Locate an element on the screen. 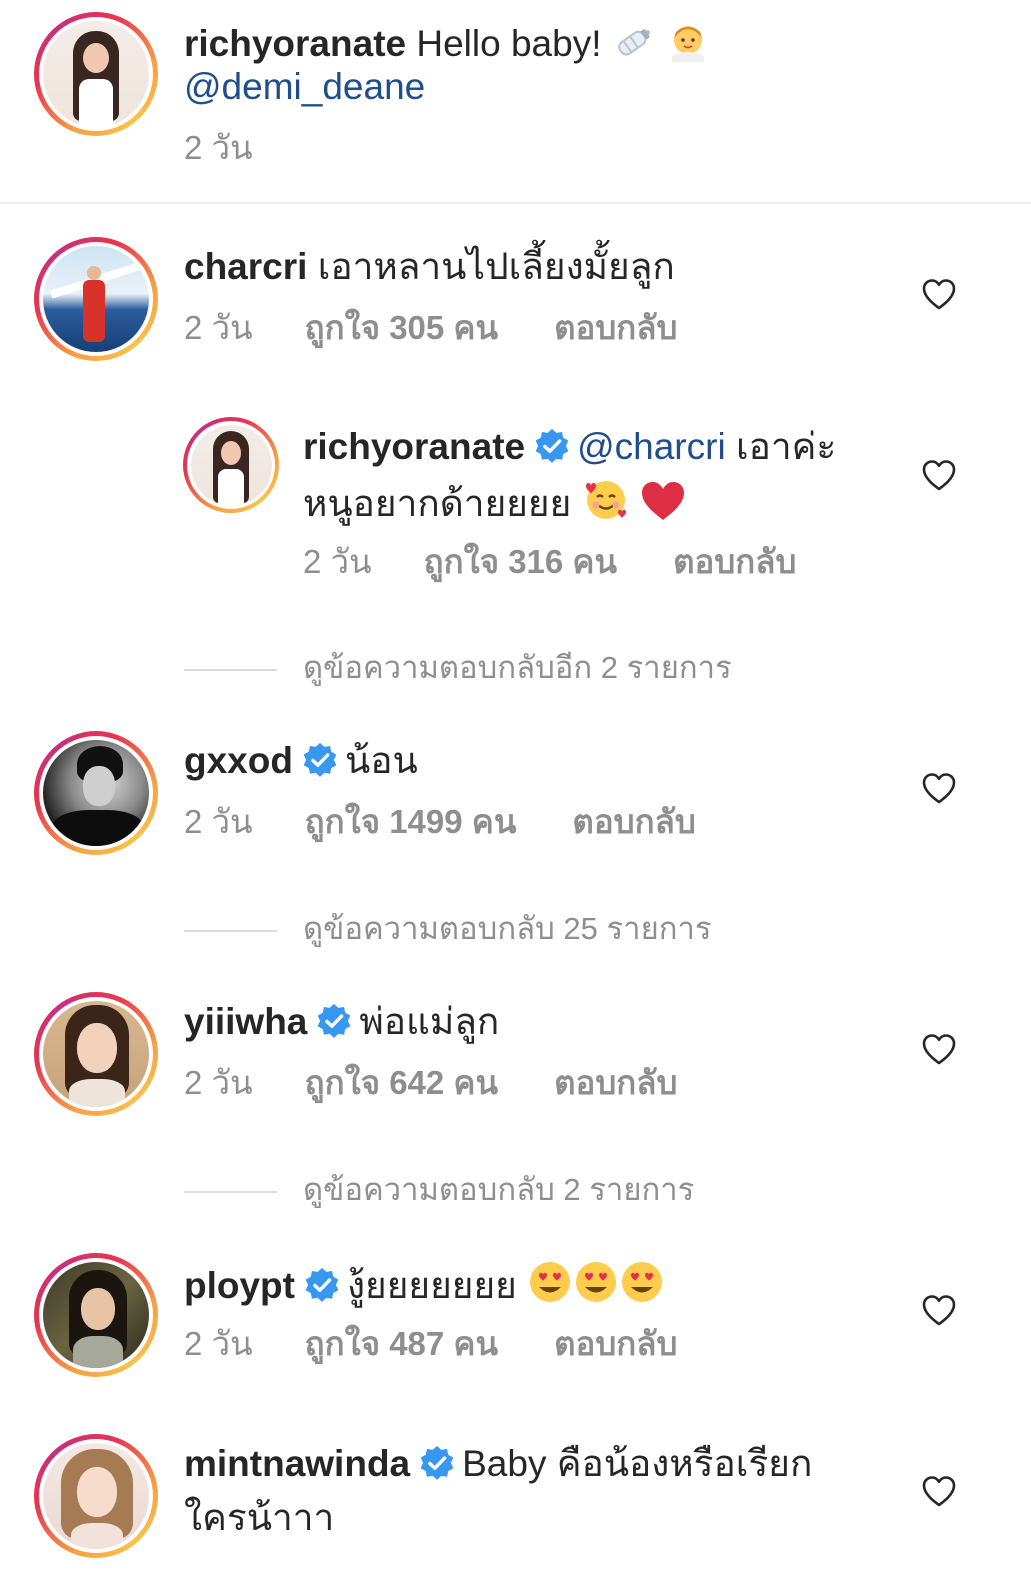  comment-line: yiiiwha พ่อแม่ลูก is located at coordinates (341, 1022).